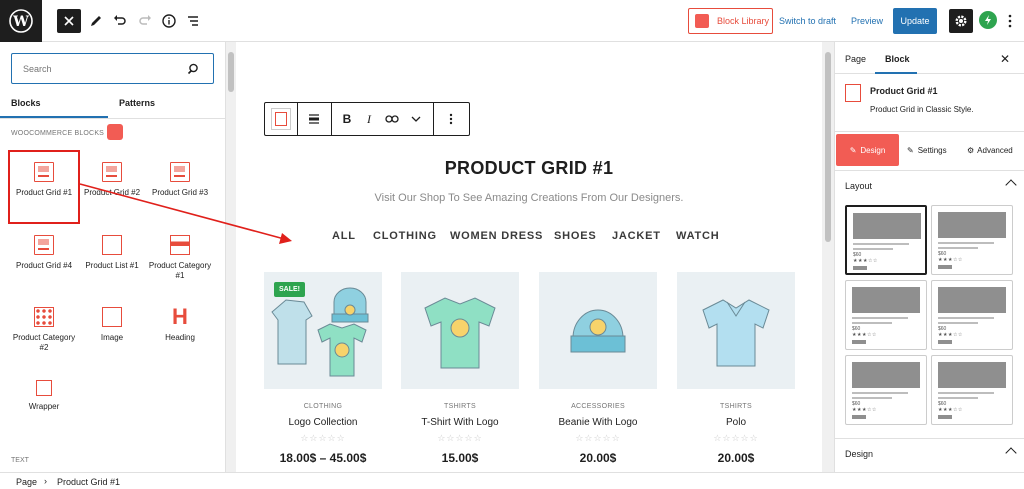  I want to click on segment-label: Settings, so click(932, 150).